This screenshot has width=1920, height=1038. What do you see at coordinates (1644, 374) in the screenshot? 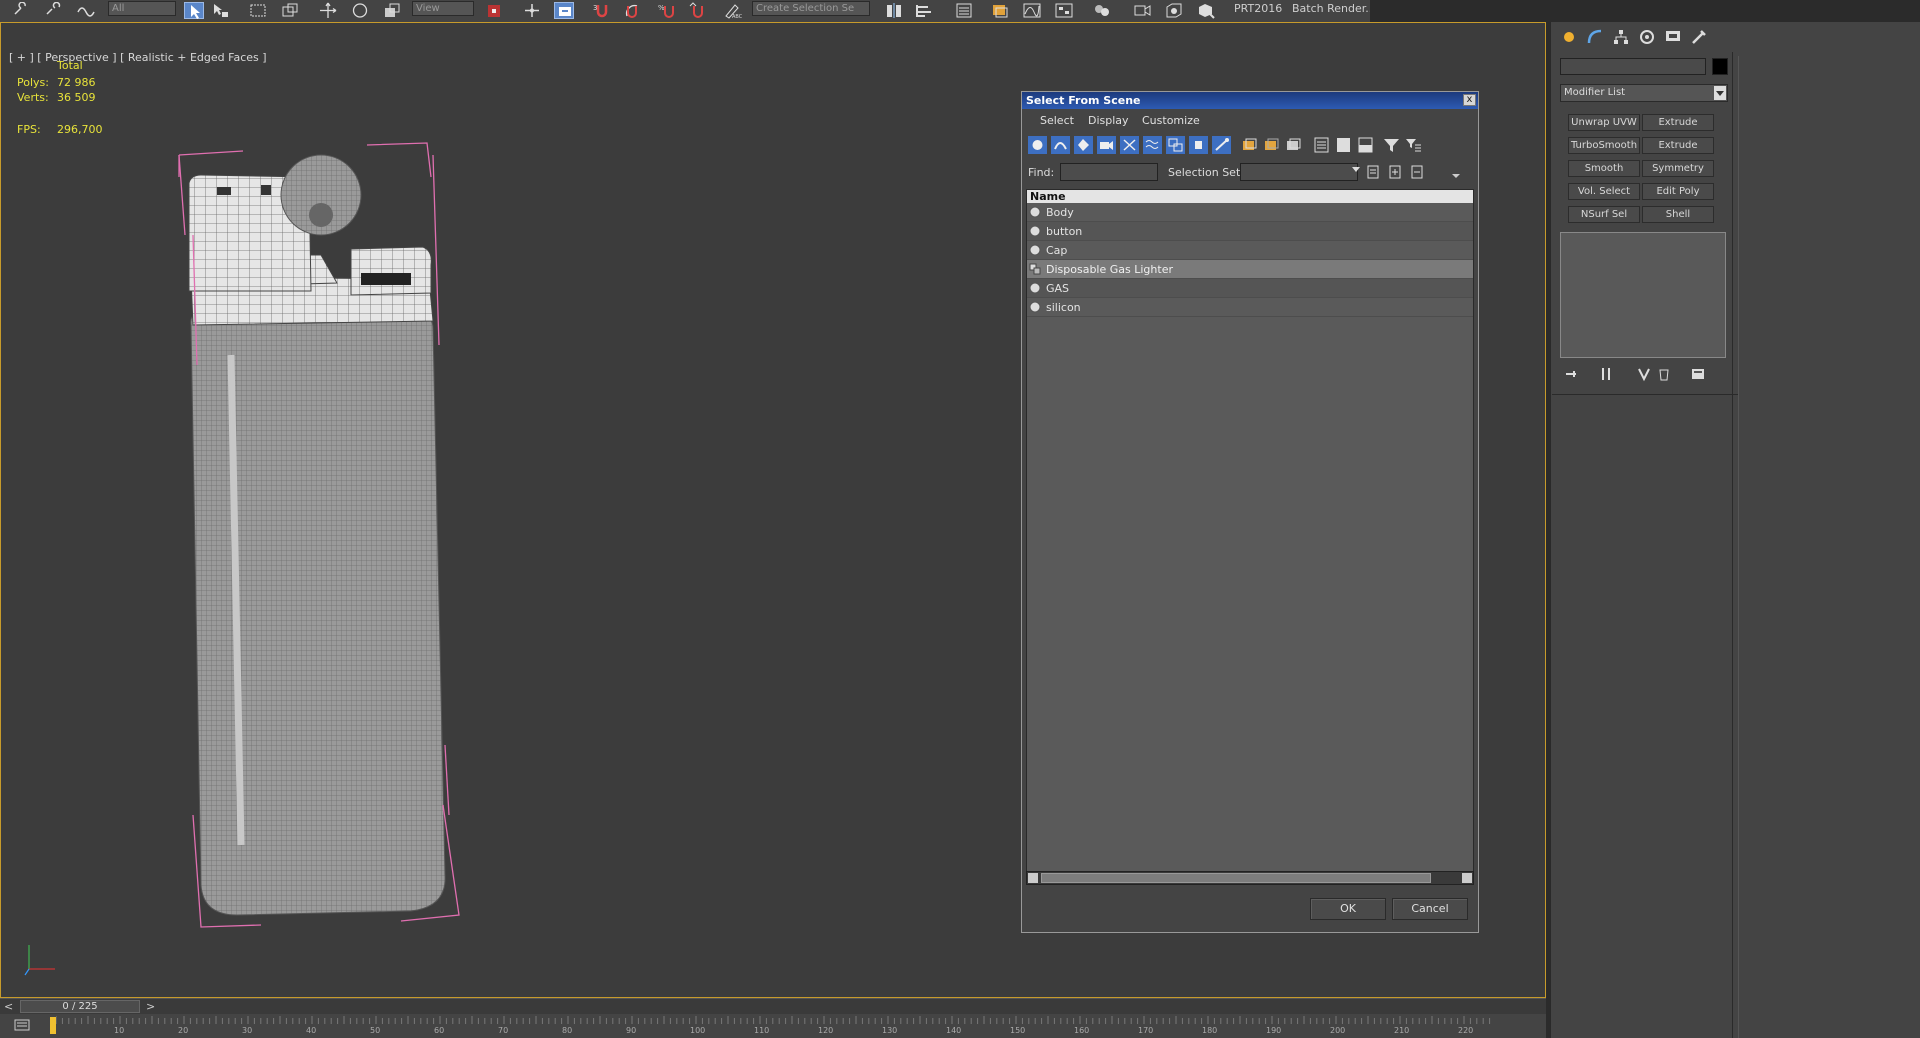
I see `make-unique-icon` at bounding box center [1644, 374].